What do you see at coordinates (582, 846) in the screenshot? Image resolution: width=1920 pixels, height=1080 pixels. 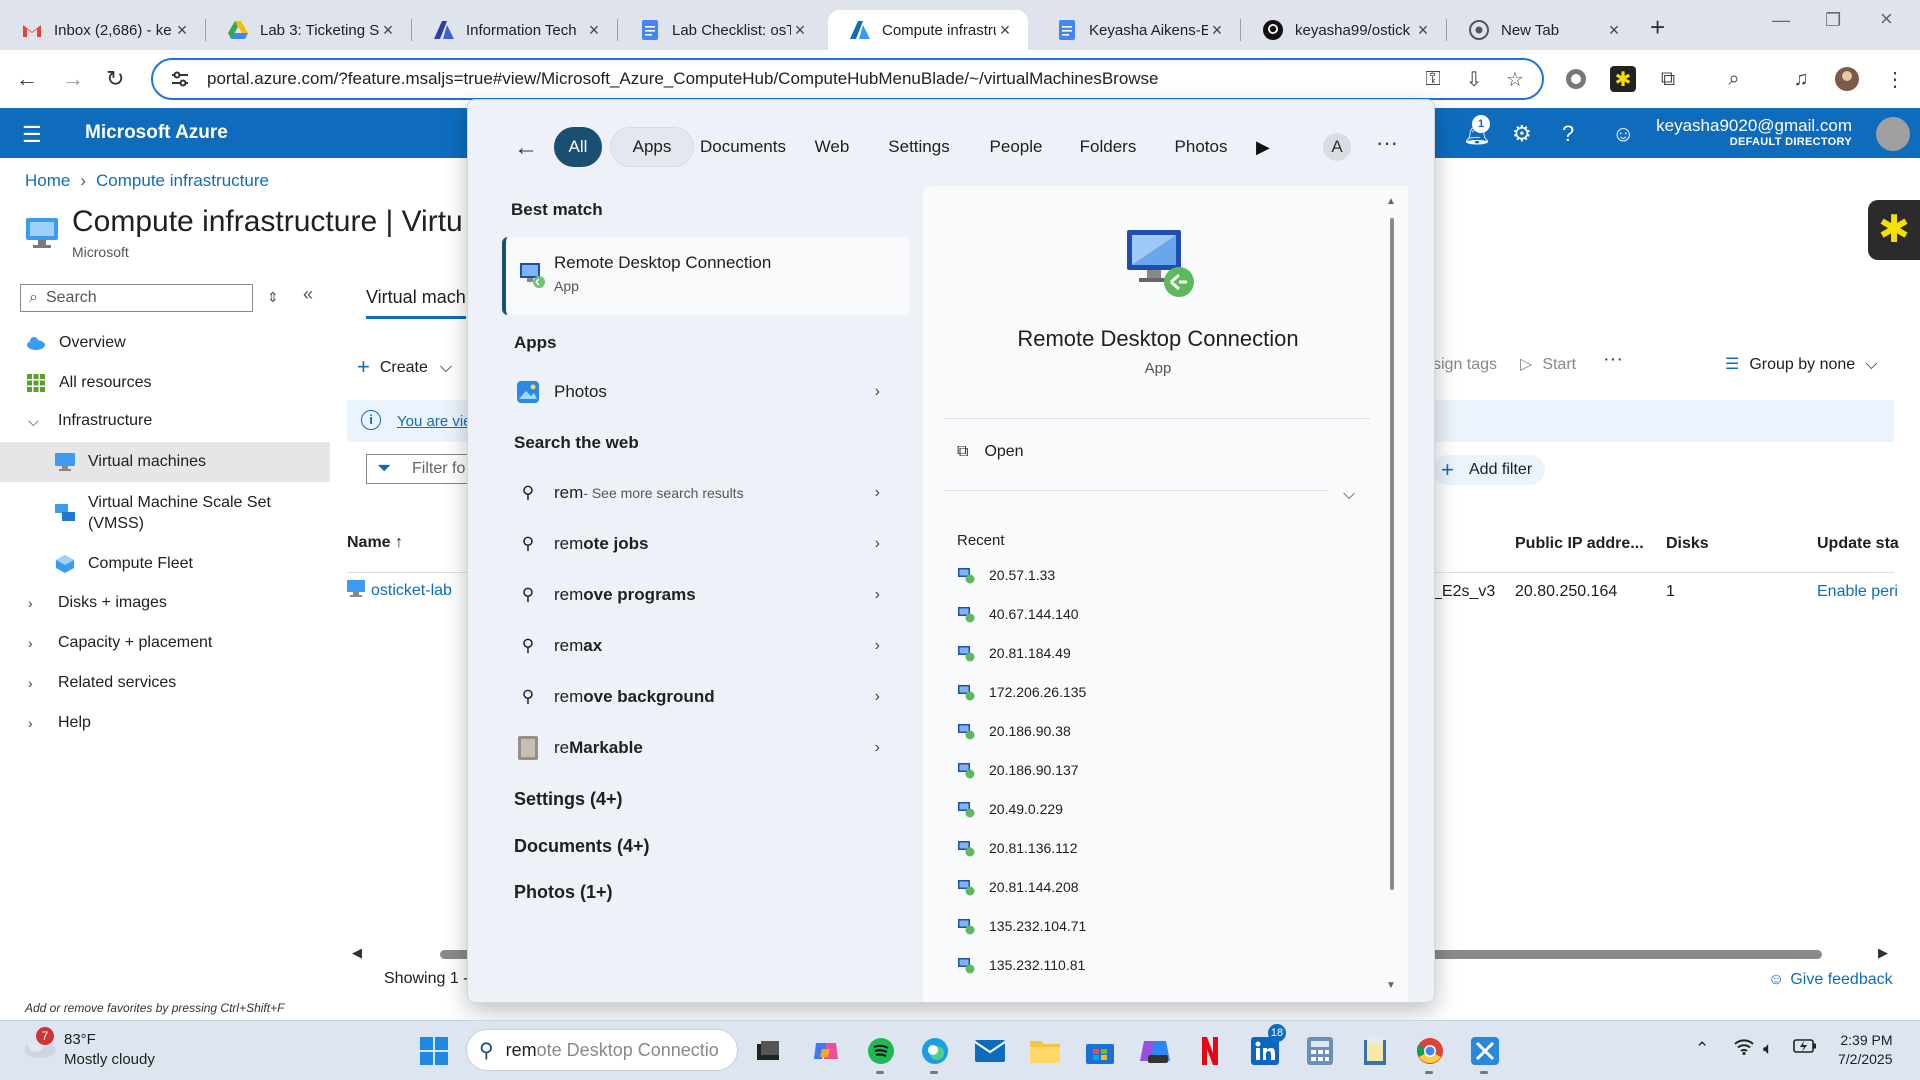 I see `documents-group: Documents (4+)` at bounding box center [582, 846].